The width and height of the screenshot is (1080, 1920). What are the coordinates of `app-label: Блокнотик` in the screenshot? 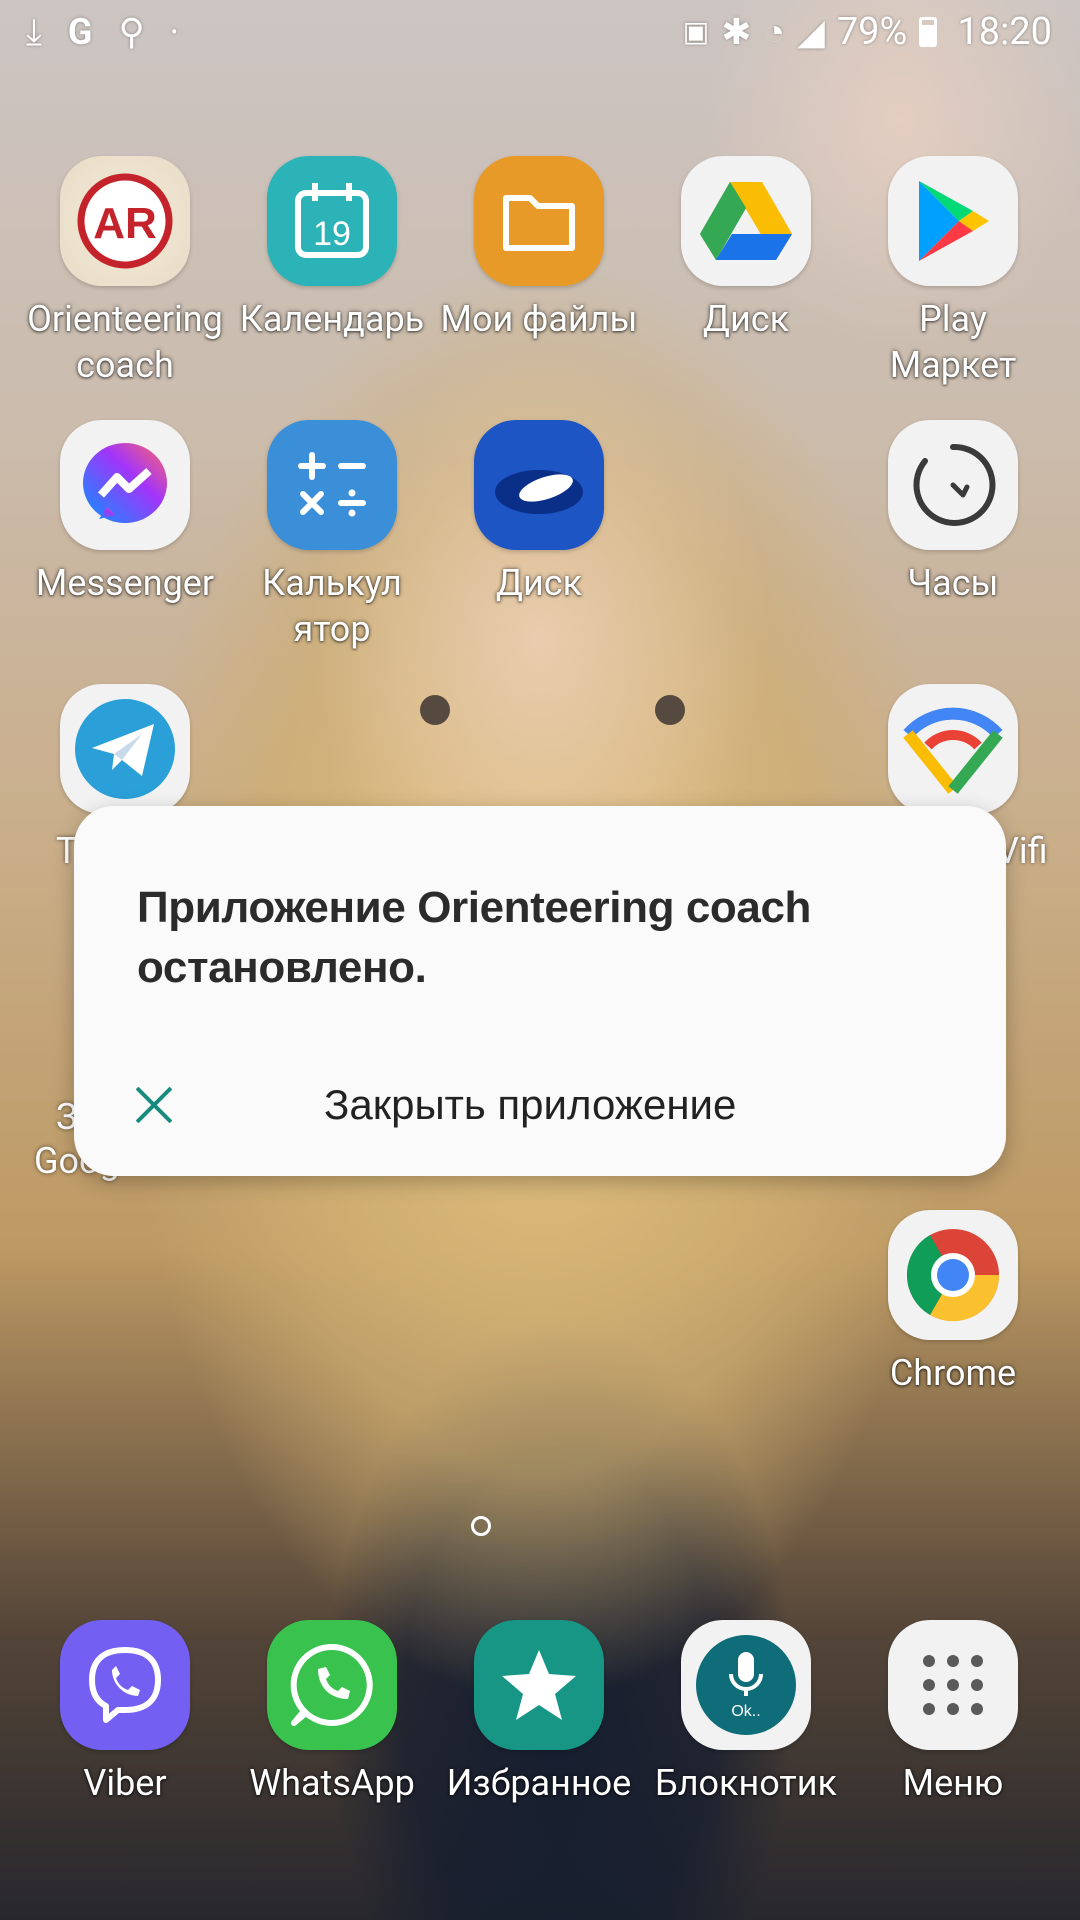 It's located at (746, 1783).